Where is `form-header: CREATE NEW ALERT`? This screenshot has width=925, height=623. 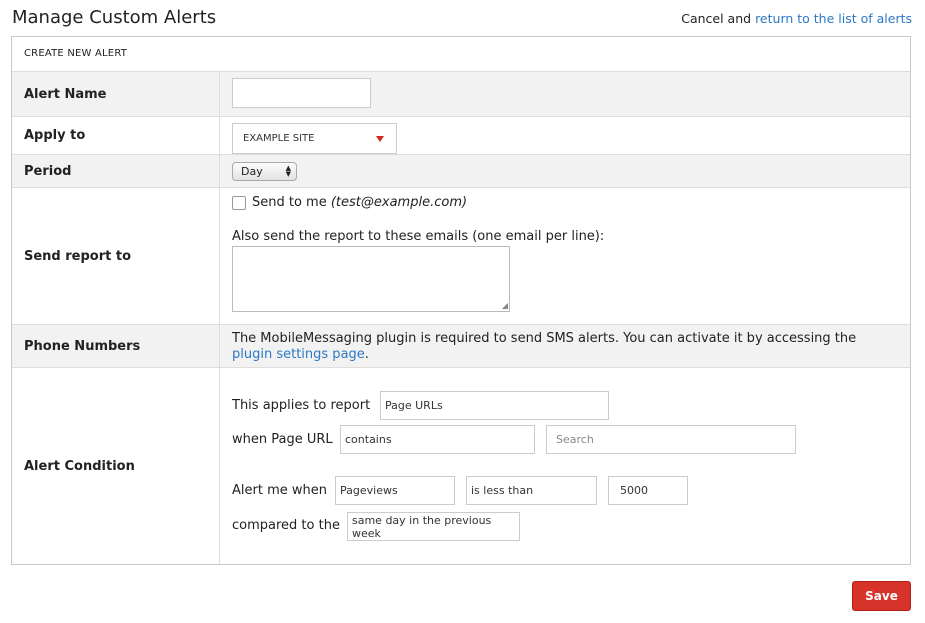
form-header: CREATE NEW ALERT is located at coordinates (461, 54).